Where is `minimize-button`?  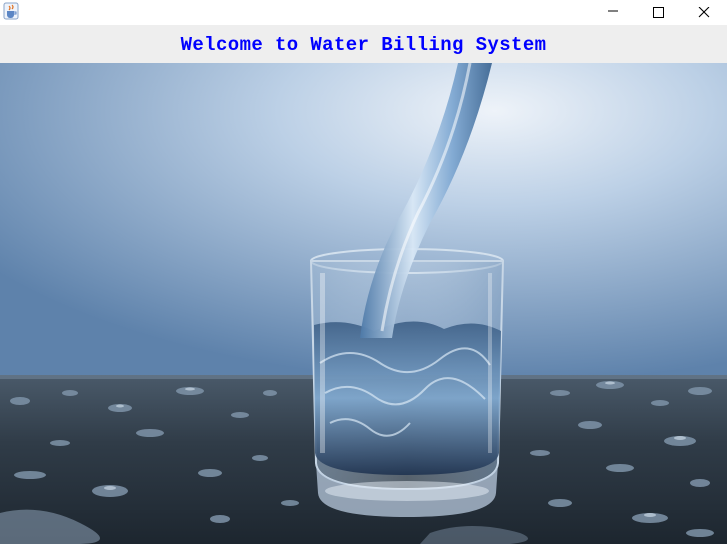 minimize-button is located at coordinates (613, 12).